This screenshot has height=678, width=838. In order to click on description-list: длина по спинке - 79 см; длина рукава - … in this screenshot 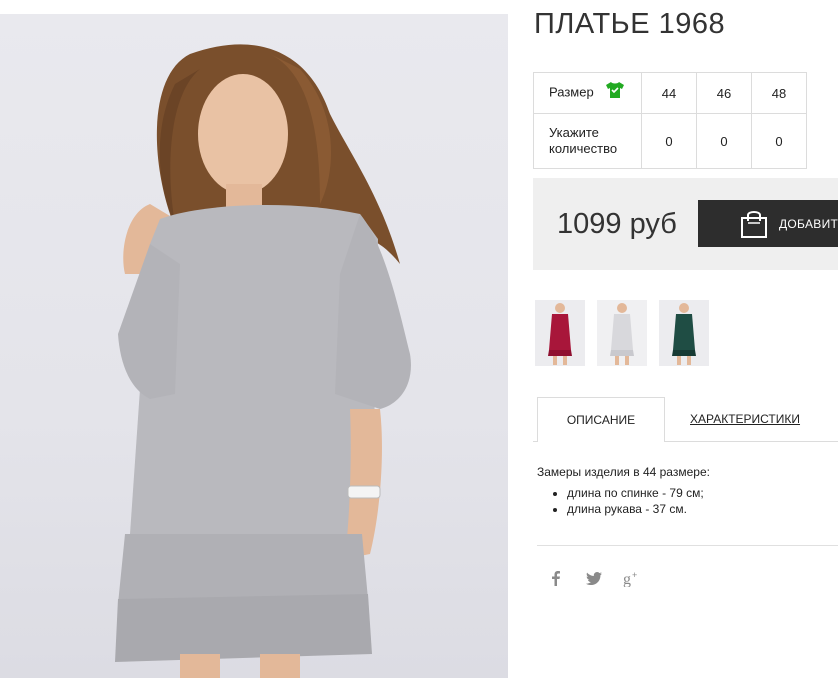, I will do `click(620, 501)`.